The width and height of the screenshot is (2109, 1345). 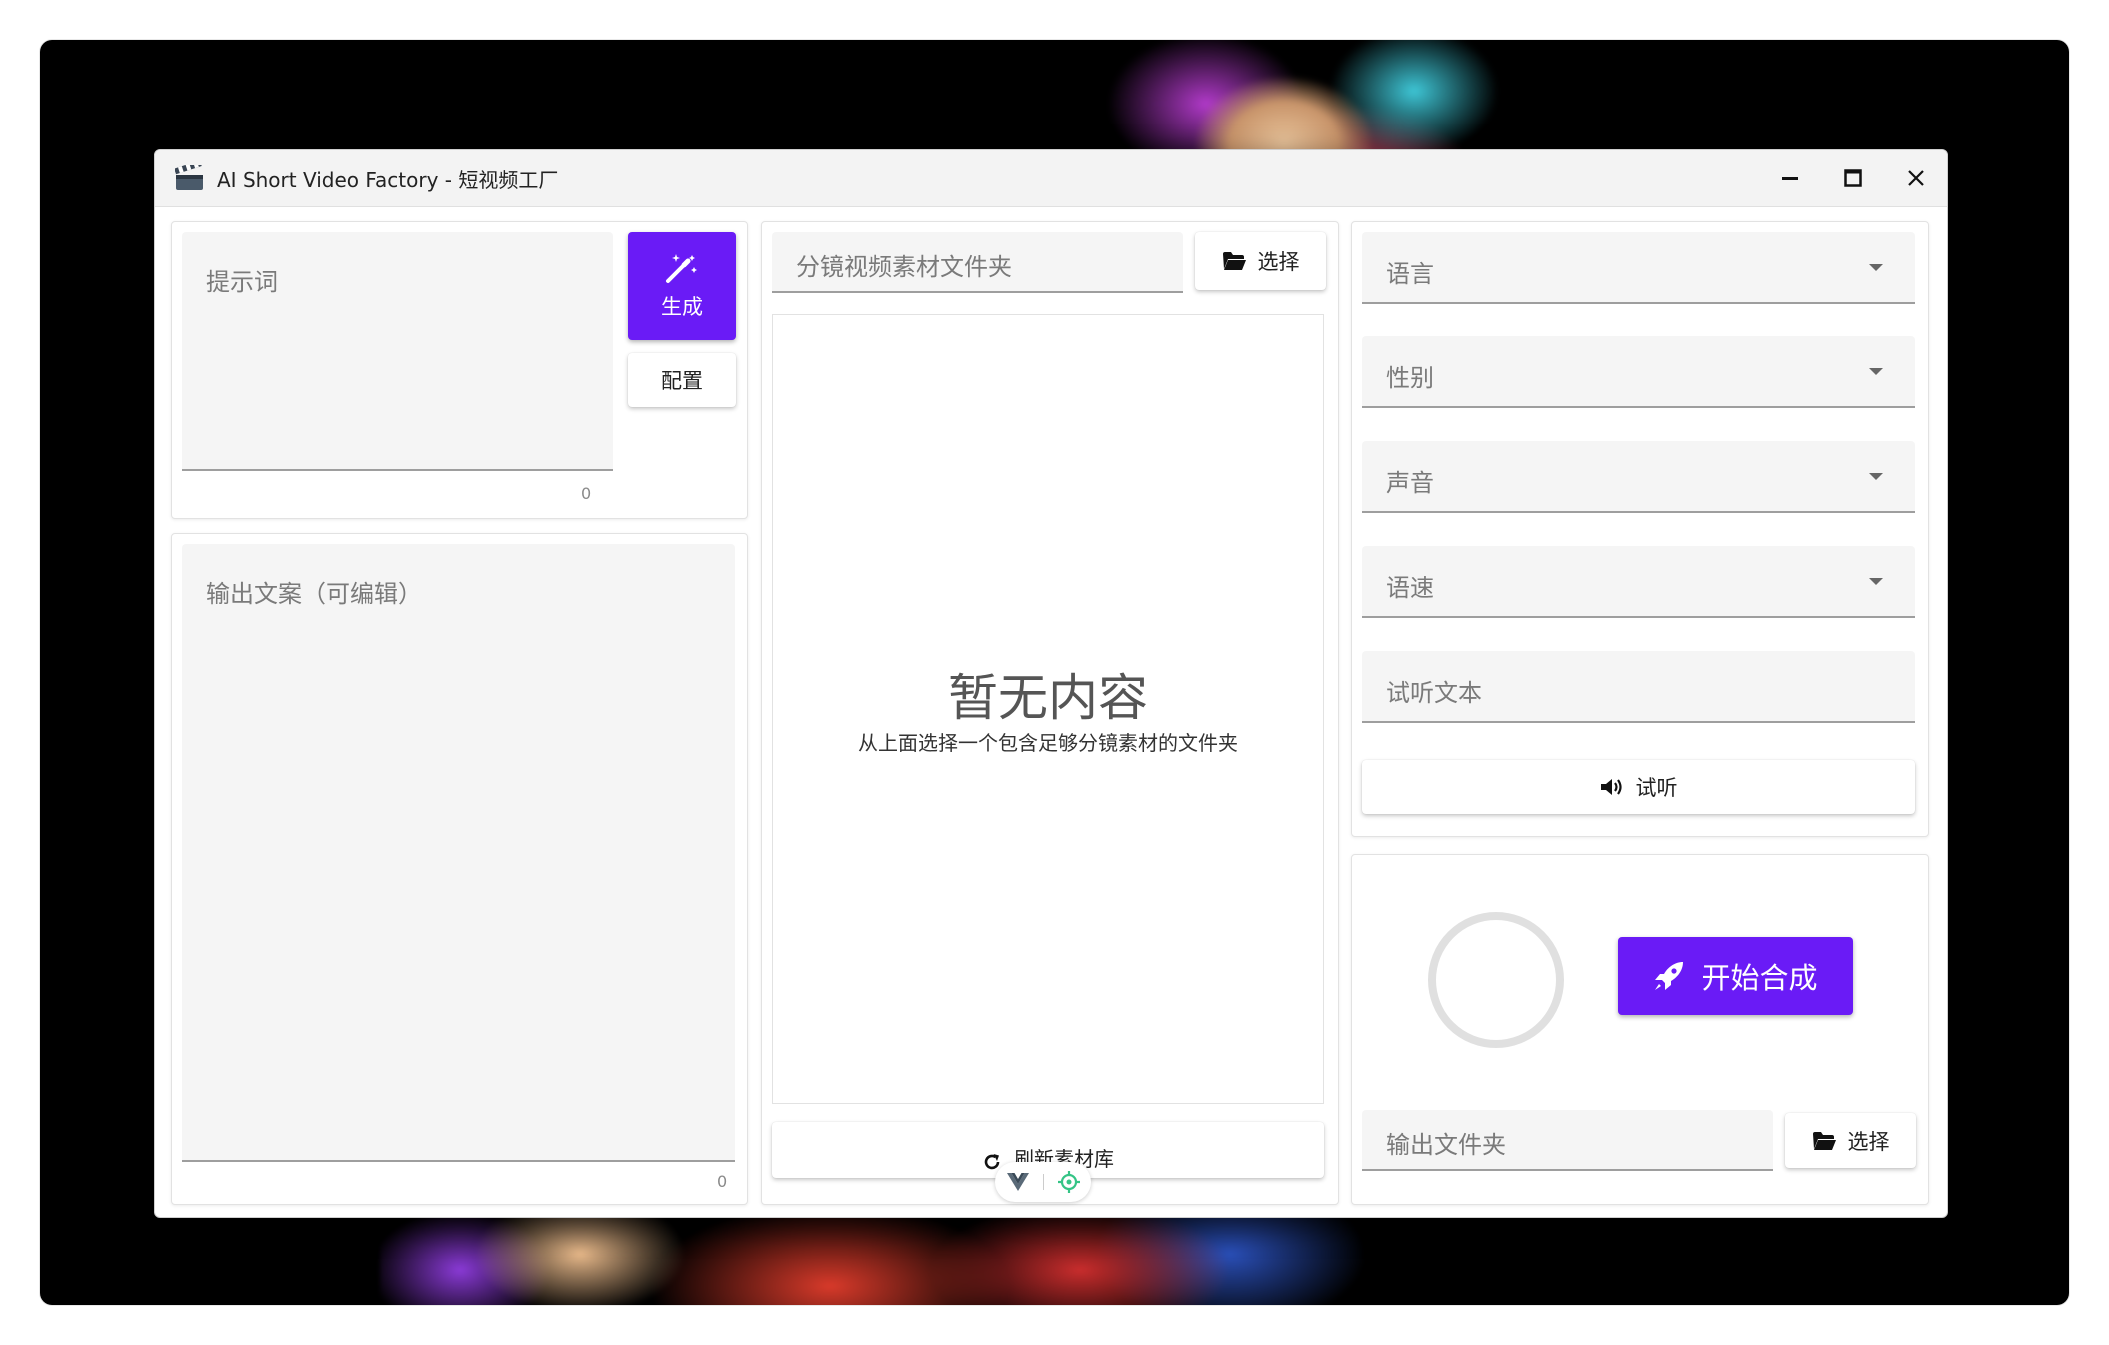 What do you see at coordinates (1638, 477) in the screenshot?
I see `voice-select: 声音` at bounding box center [1638, 477].